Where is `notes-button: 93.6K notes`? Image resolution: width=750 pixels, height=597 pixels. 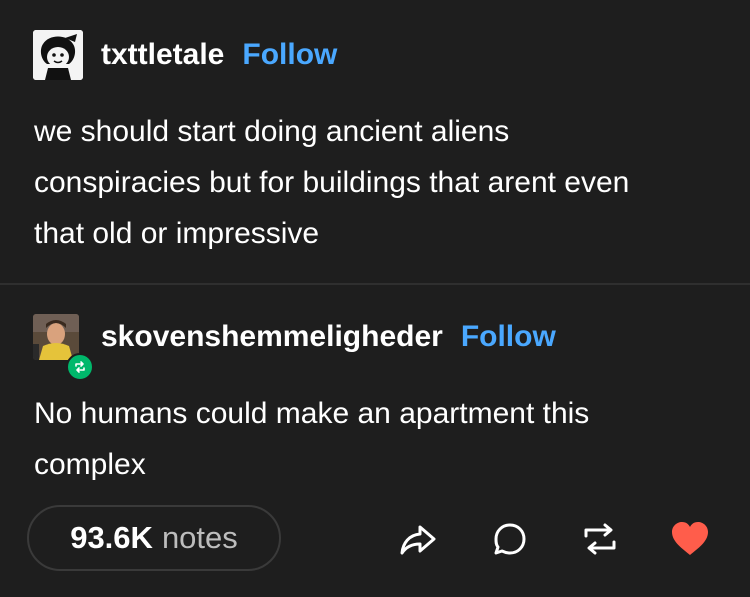
notes-button: 93.6K notes is located at coordinates (154, 538).